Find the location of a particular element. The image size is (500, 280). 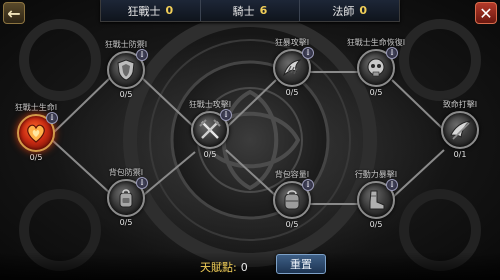

tab-mage-count: 0 is located at coordinates (363, 10).